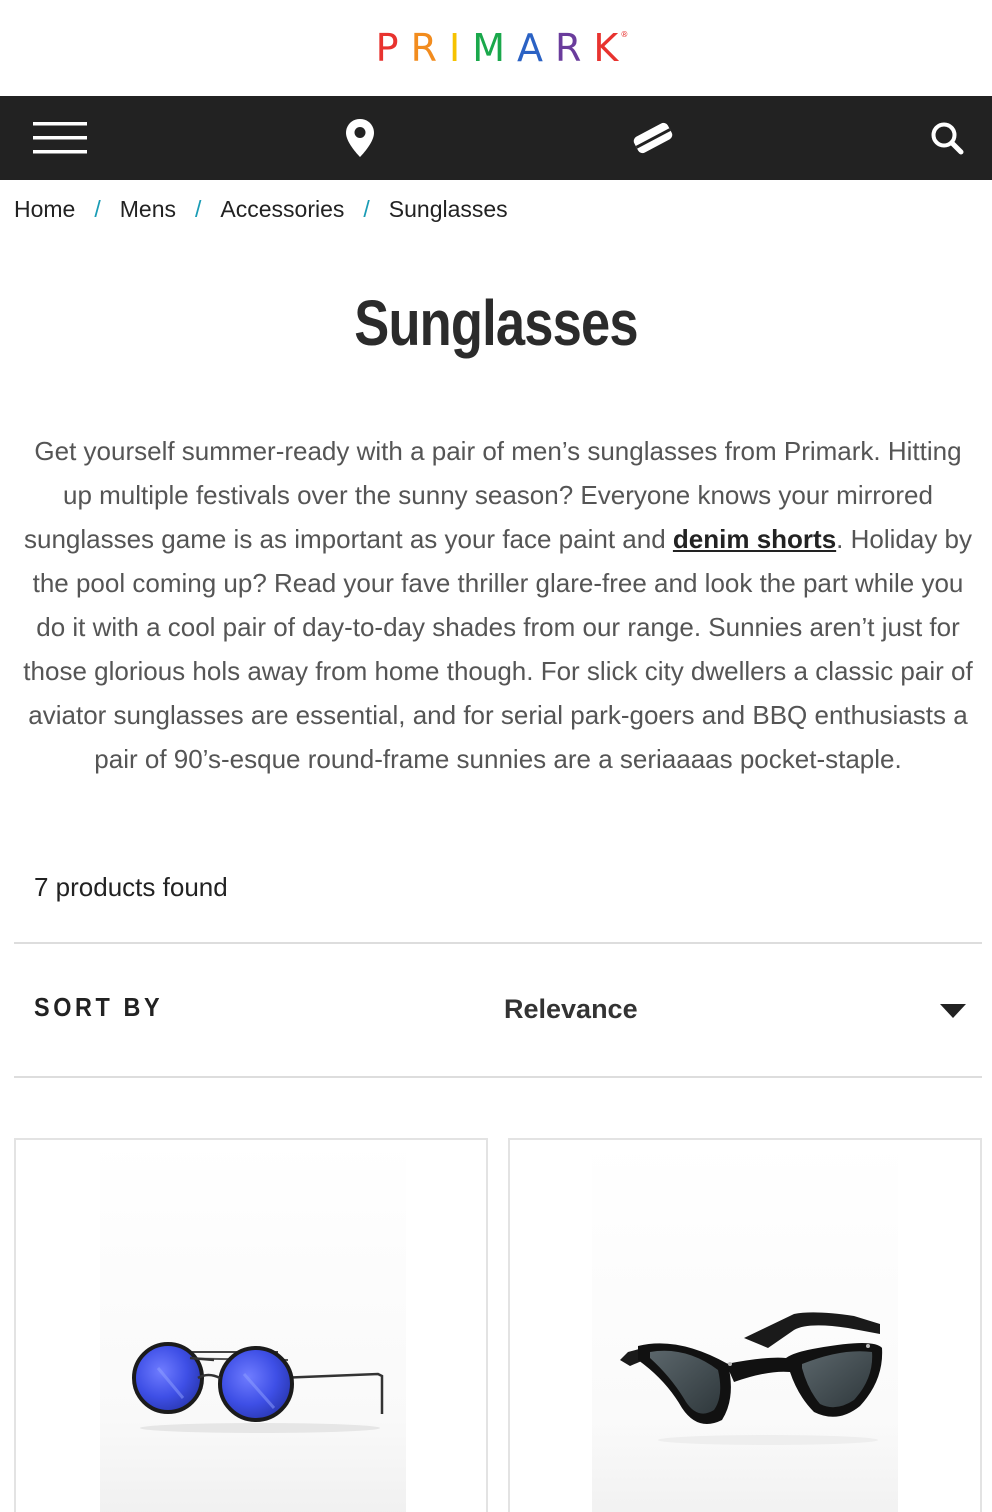  I want to click on registered-mark: ®, so click(624, 34).